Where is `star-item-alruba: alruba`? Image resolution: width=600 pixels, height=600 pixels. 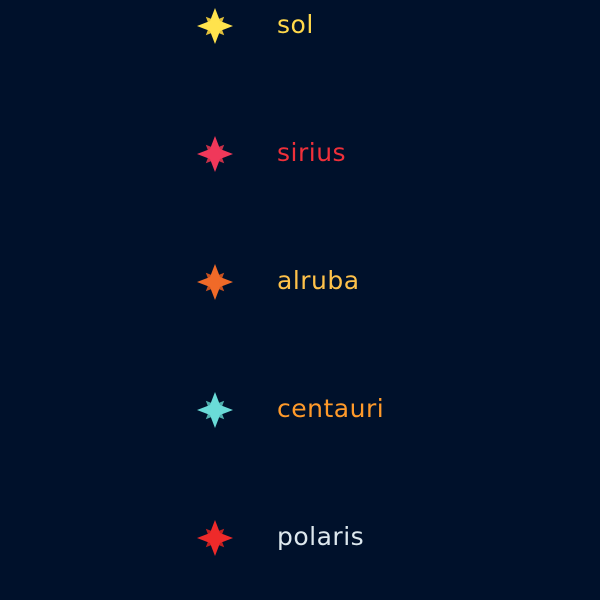 star-item-alruba: alruba is located at coordinates (300, 282).